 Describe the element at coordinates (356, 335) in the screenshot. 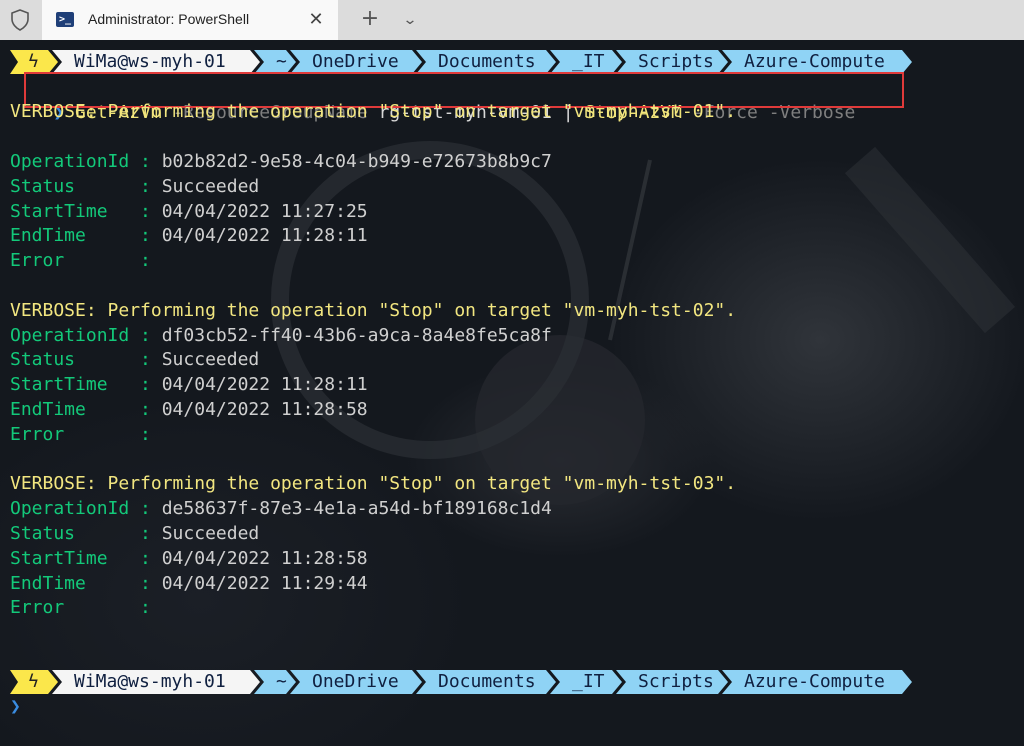

I see `operation-id-value: df03cb52-ff40-43b6-a9ca-8a4e8fe5ca8f` at that location.